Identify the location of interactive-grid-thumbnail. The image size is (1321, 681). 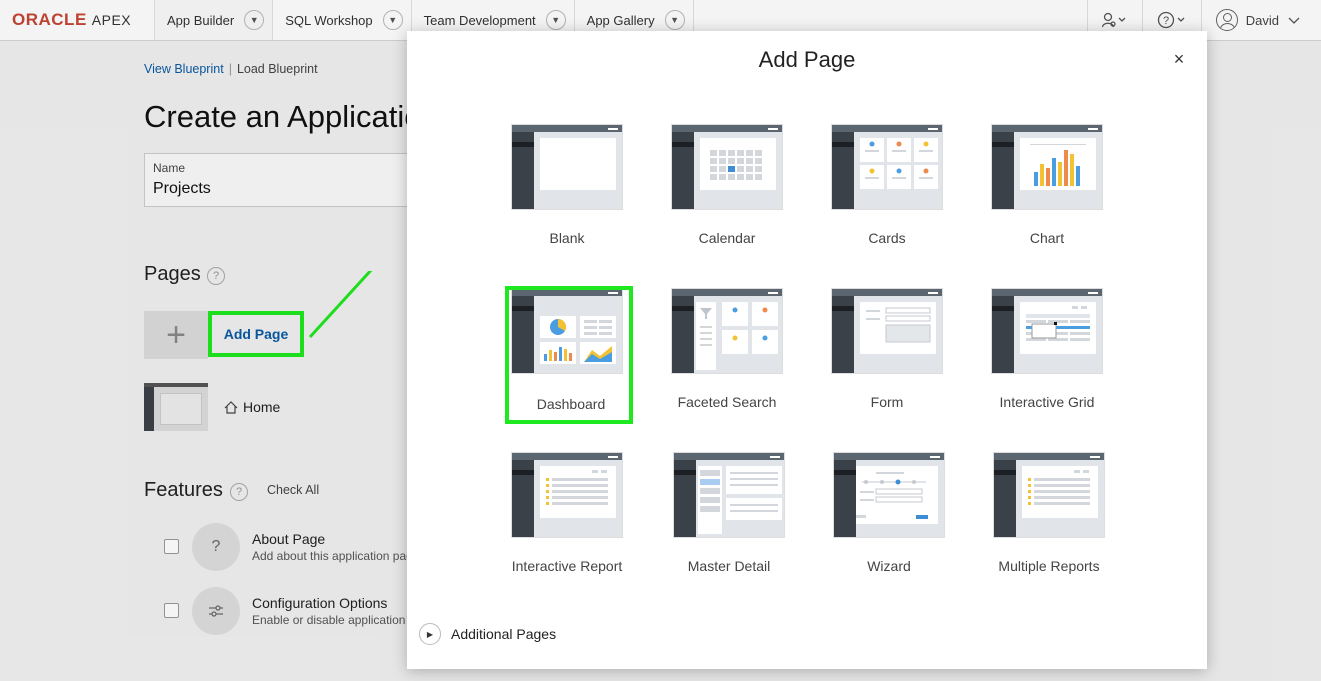
(1047, 331).